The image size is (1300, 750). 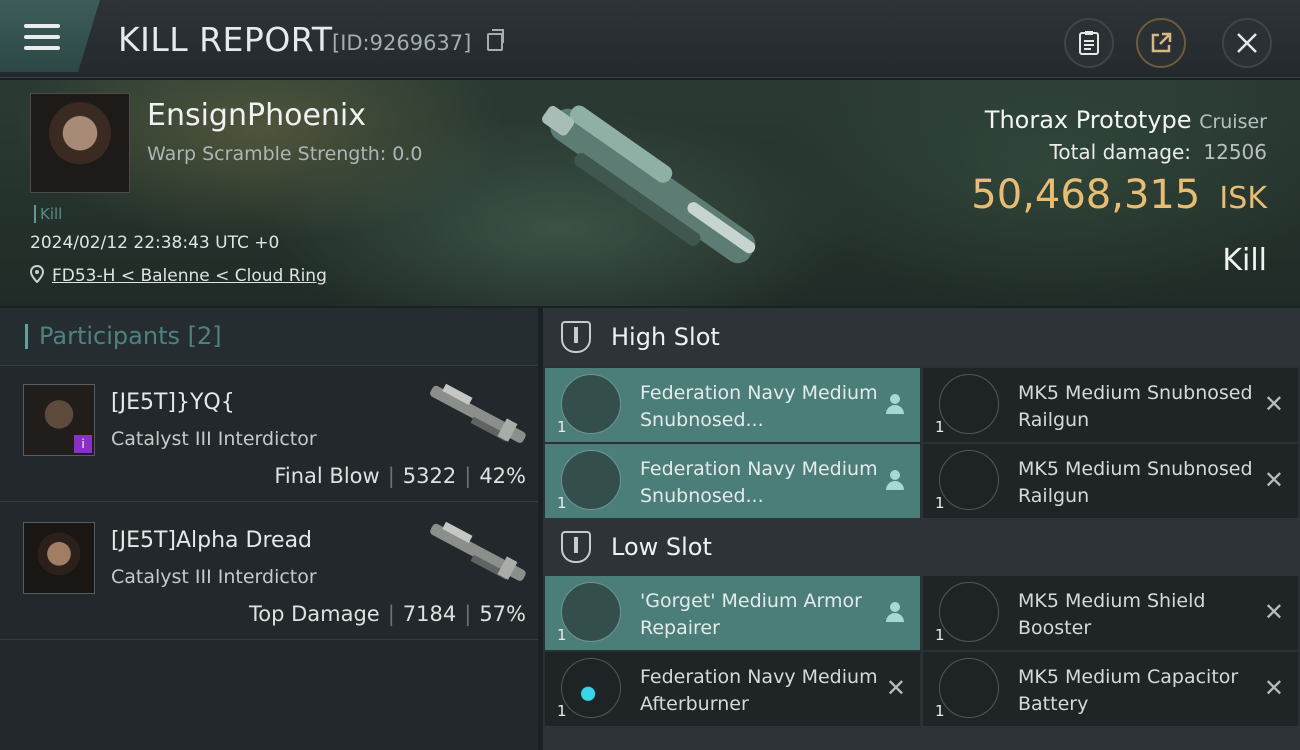 I want to click on kill-location-link: FD53-H < Balenne < Cloud Ring, so click(x=189, y=276).